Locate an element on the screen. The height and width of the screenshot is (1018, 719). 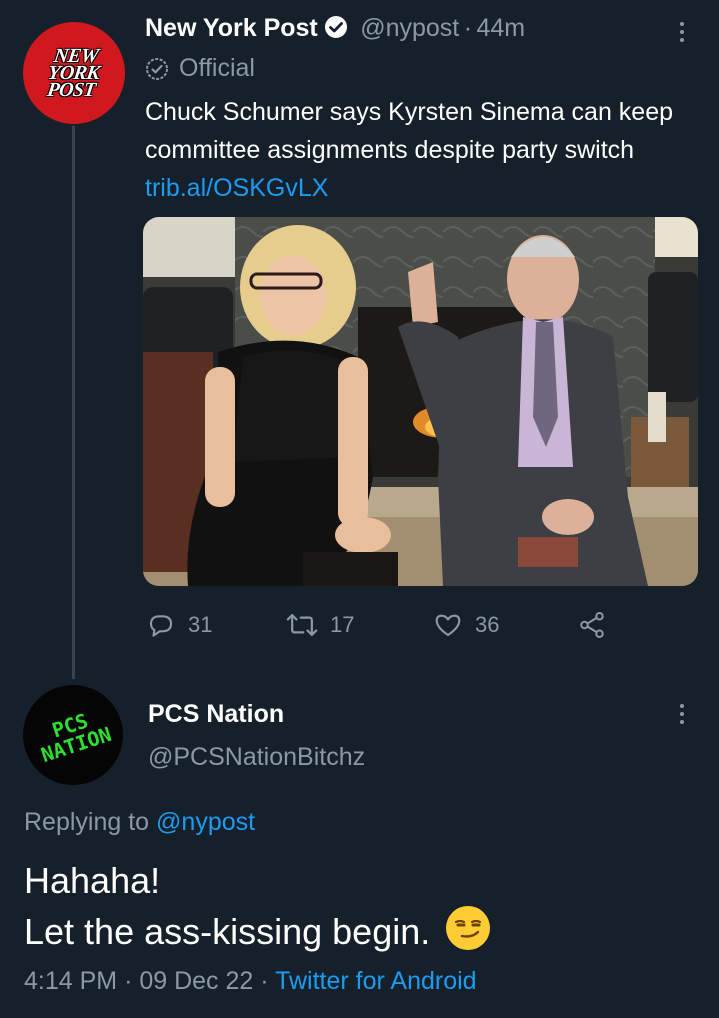
pcs-nation-logo: PCS NATION is located at coordinates (76, 738).